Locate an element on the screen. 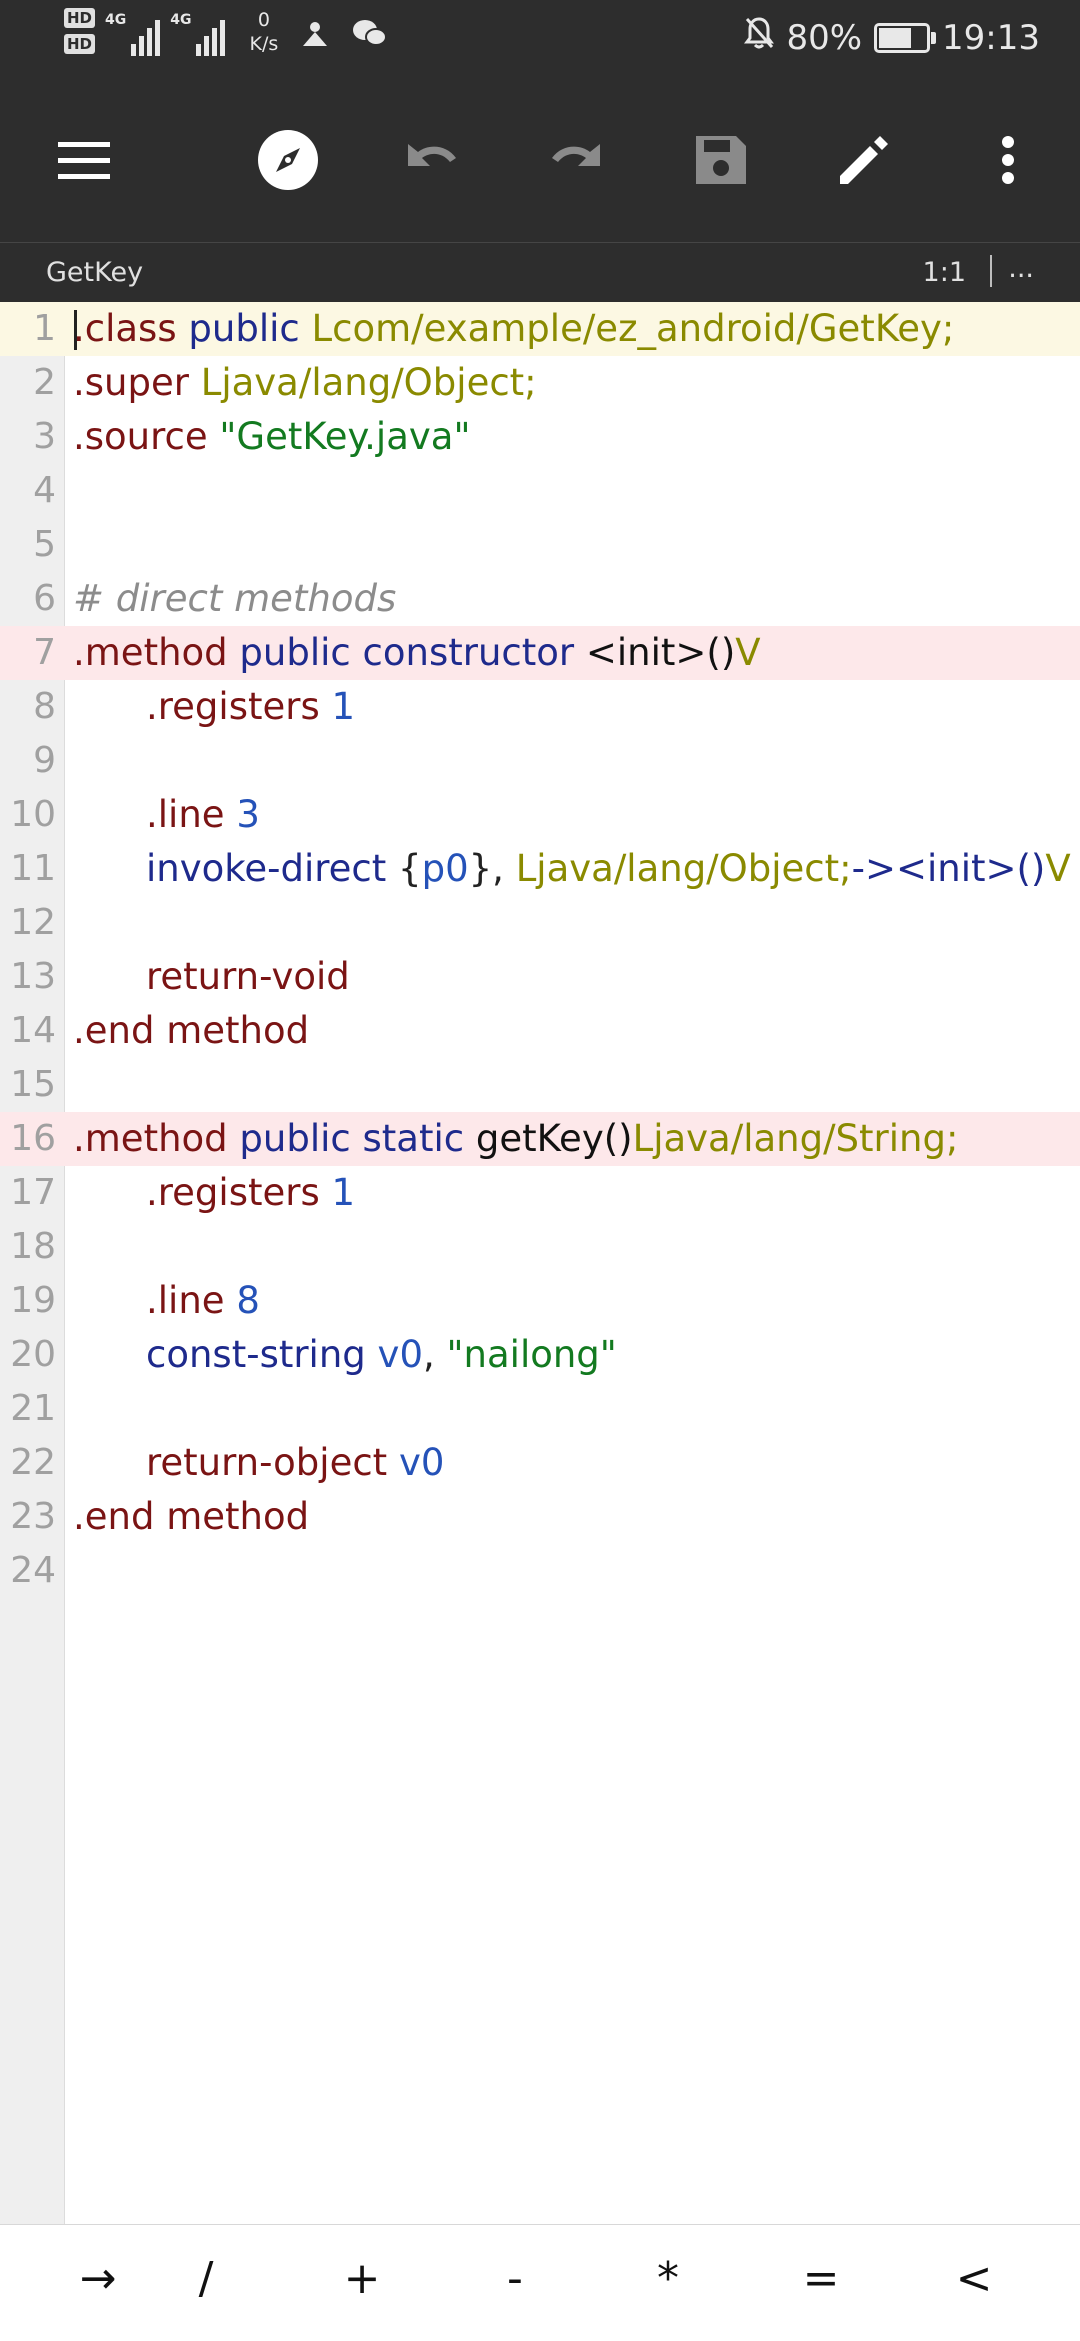  network-speed-value: 0 is located at coordinates (263, 20).